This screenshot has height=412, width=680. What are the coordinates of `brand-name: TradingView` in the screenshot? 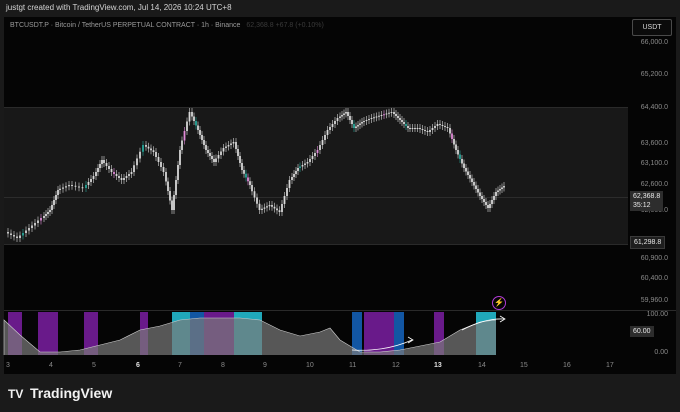 It's located at (71, 393).